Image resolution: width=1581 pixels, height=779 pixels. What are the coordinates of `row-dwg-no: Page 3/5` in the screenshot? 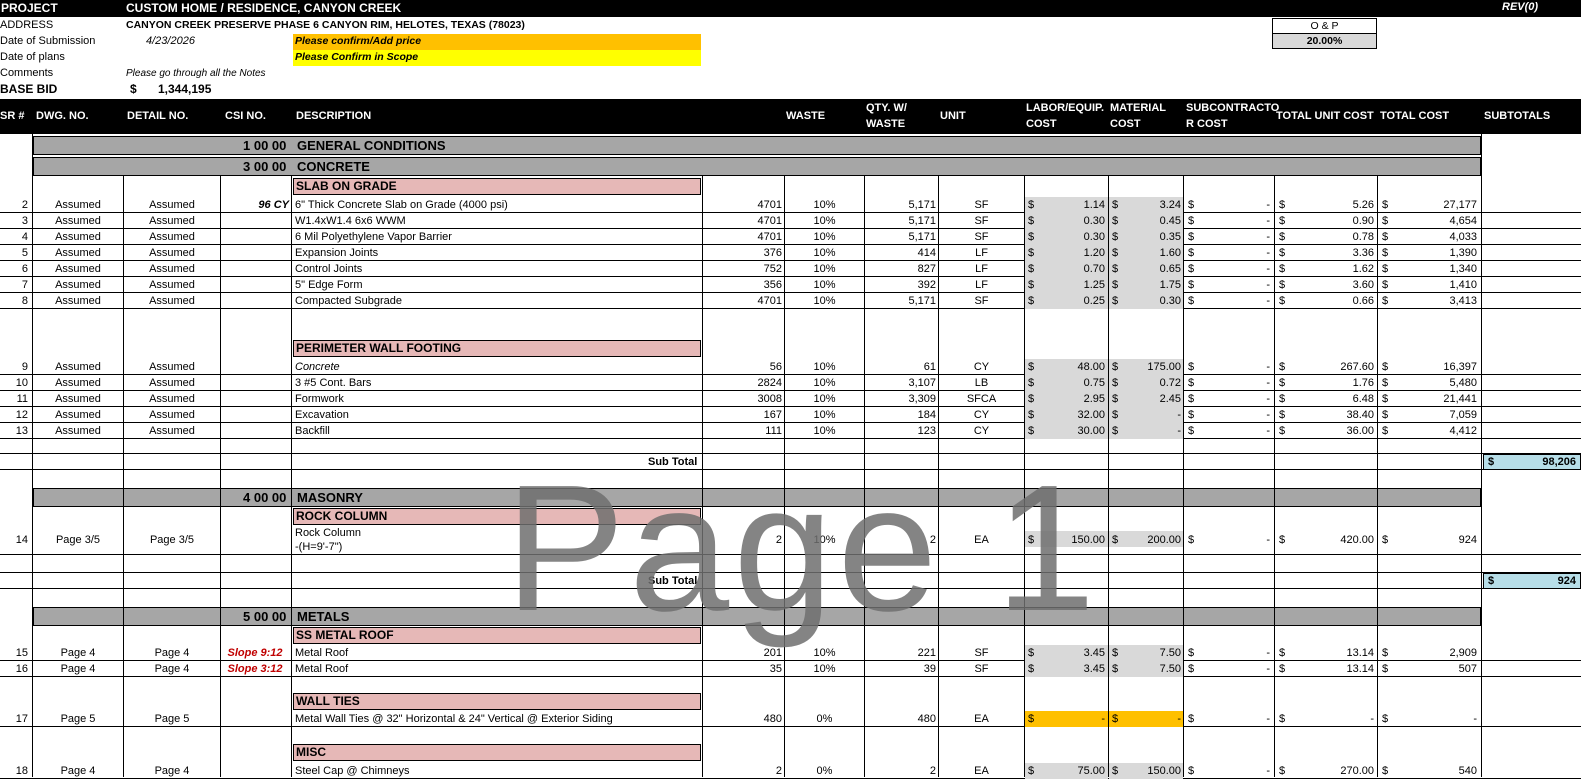 It's located at (78, 540).